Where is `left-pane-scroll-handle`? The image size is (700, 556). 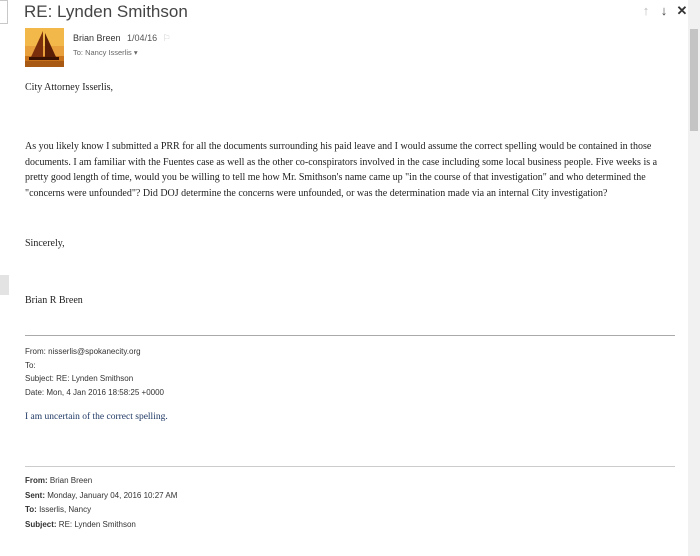
left-pane-scroll-handle is located at coordinates (4, 285).